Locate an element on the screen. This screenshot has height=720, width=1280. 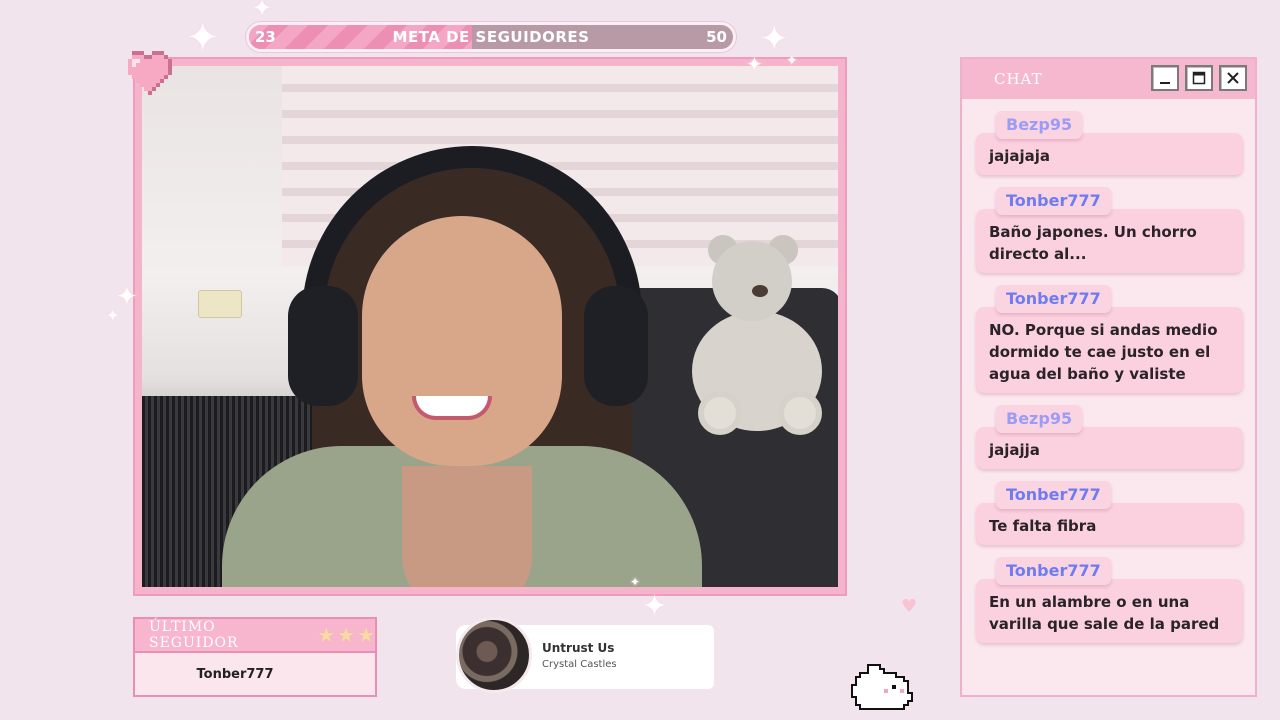
track-title: Untrust Us is located at coordinates (578, 648).